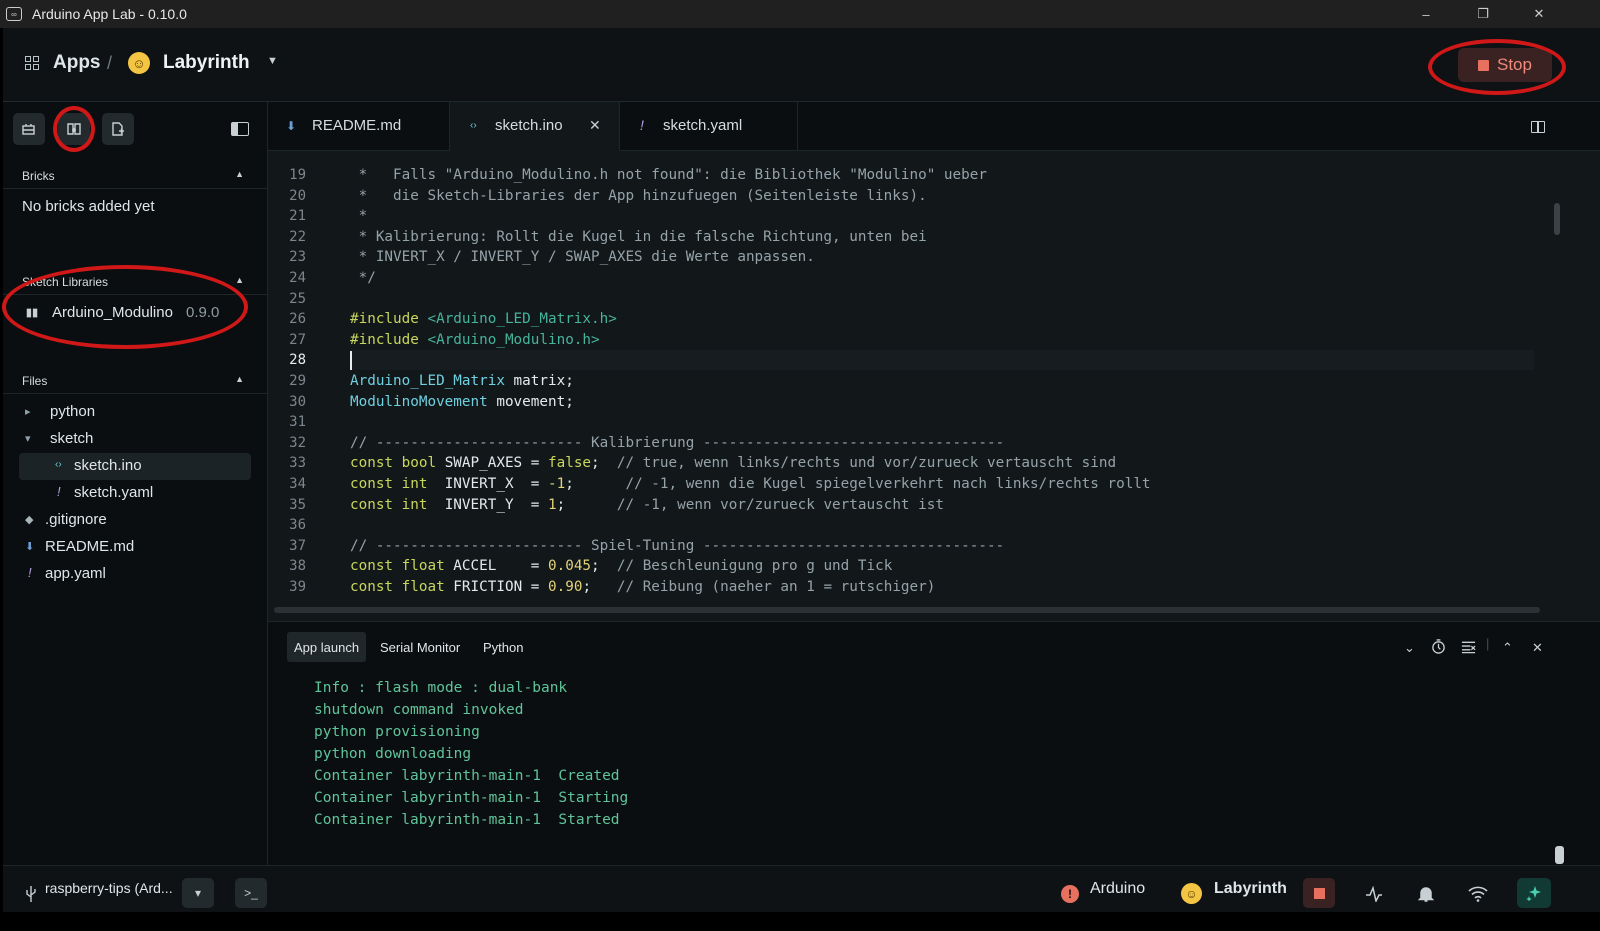 The height and width of the screenshot is (931, 1600). Describe the element at coordinates (1409, 648) in the screenshot. I see `chevron-double-down-icon: ⌄` at that location.